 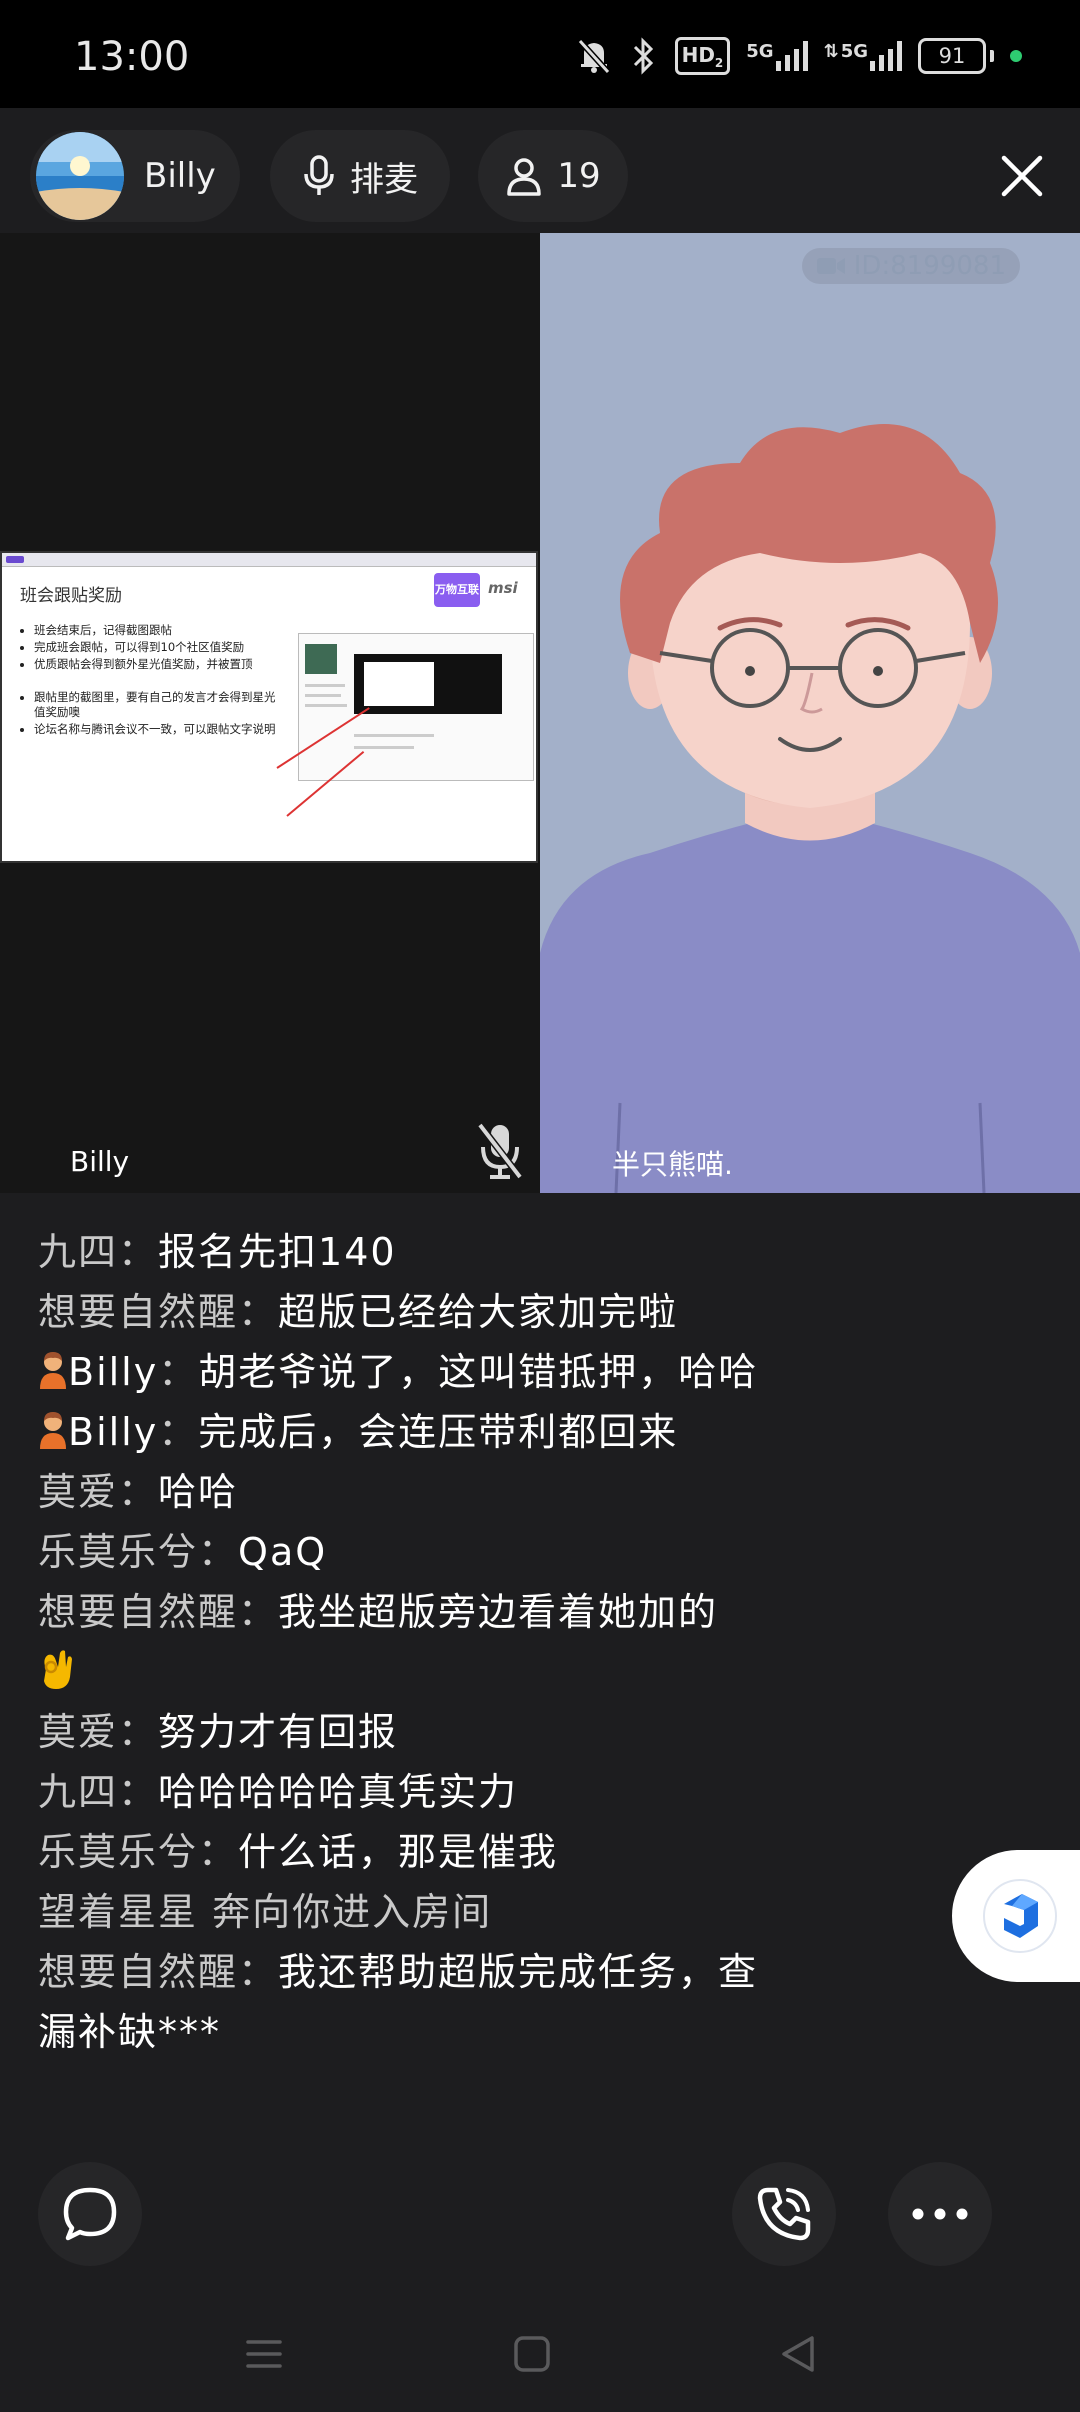 I want to click on status-icons: HD2 5G ⇅ 5G 91, so click(x=827, y=56).